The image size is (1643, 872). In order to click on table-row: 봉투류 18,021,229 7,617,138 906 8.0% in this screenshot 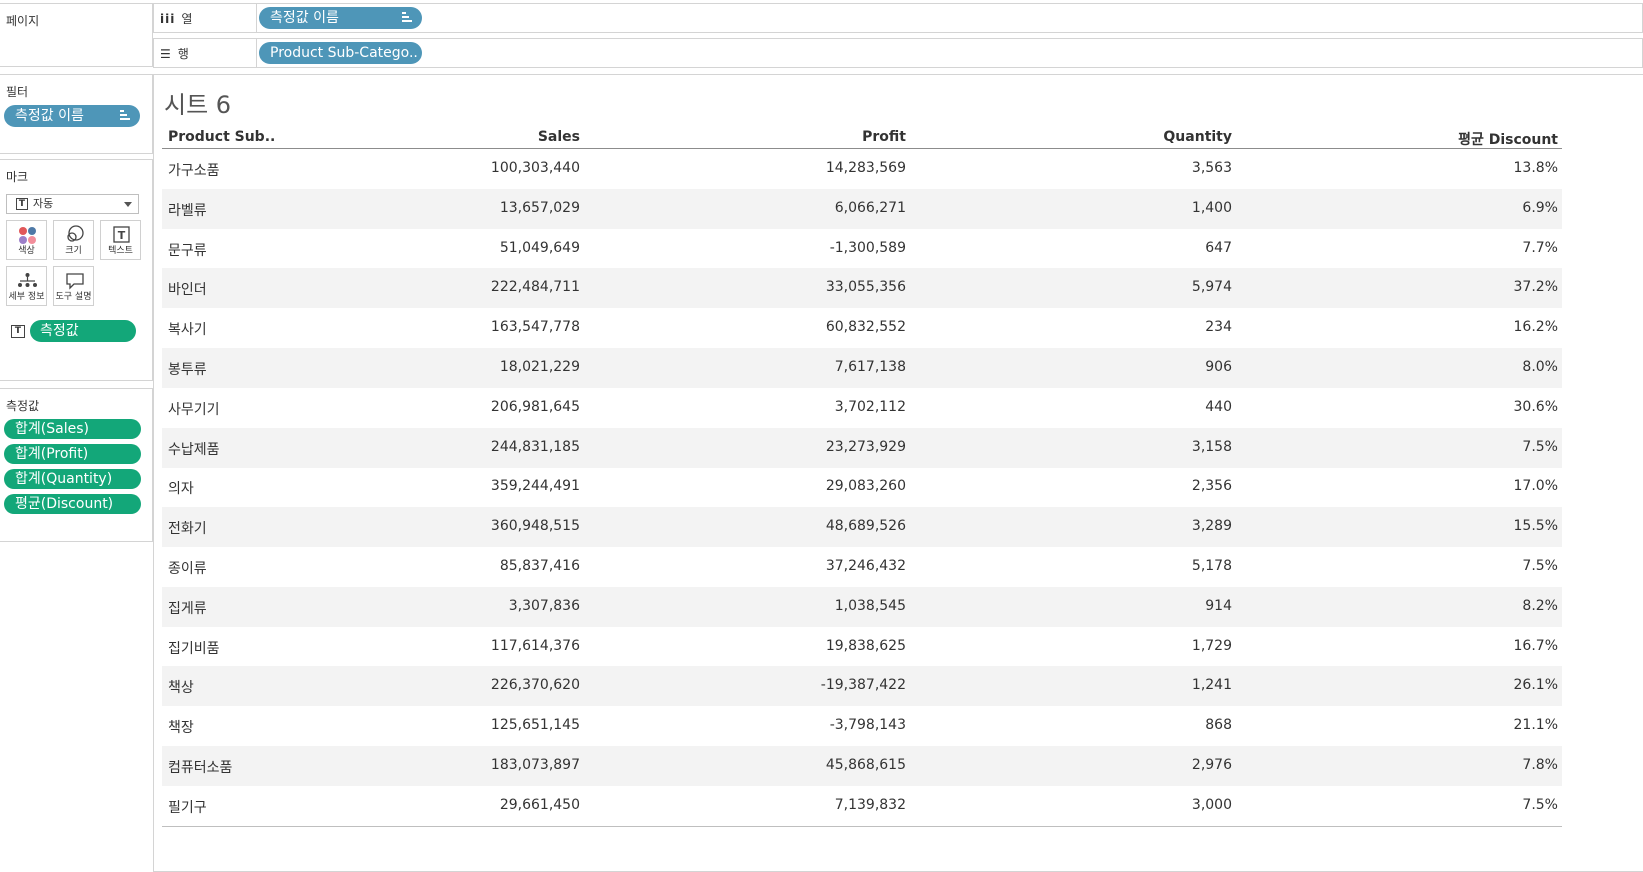, I will do `click(862, 368)`.